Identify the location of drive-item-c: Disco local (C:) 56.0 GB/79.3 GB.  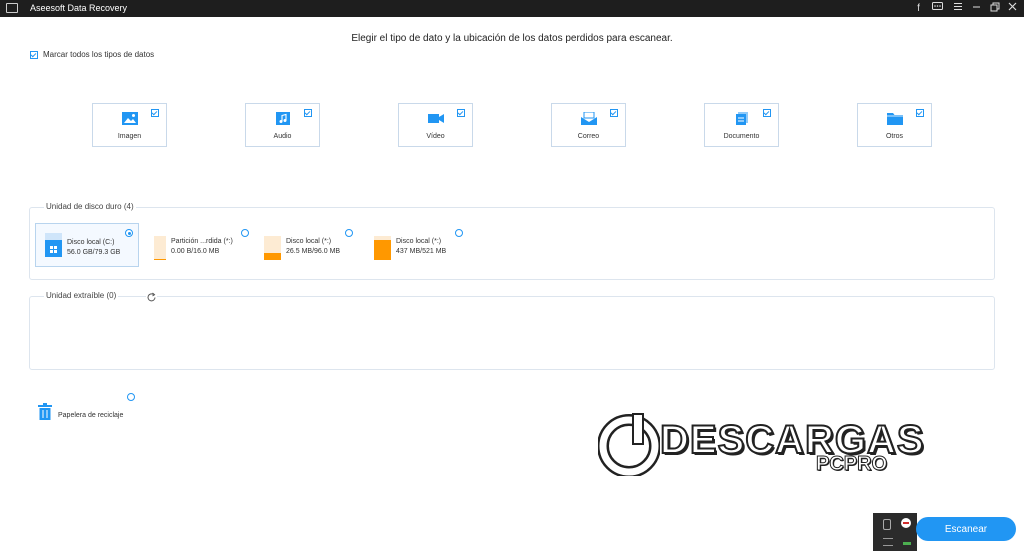
(87, 245).